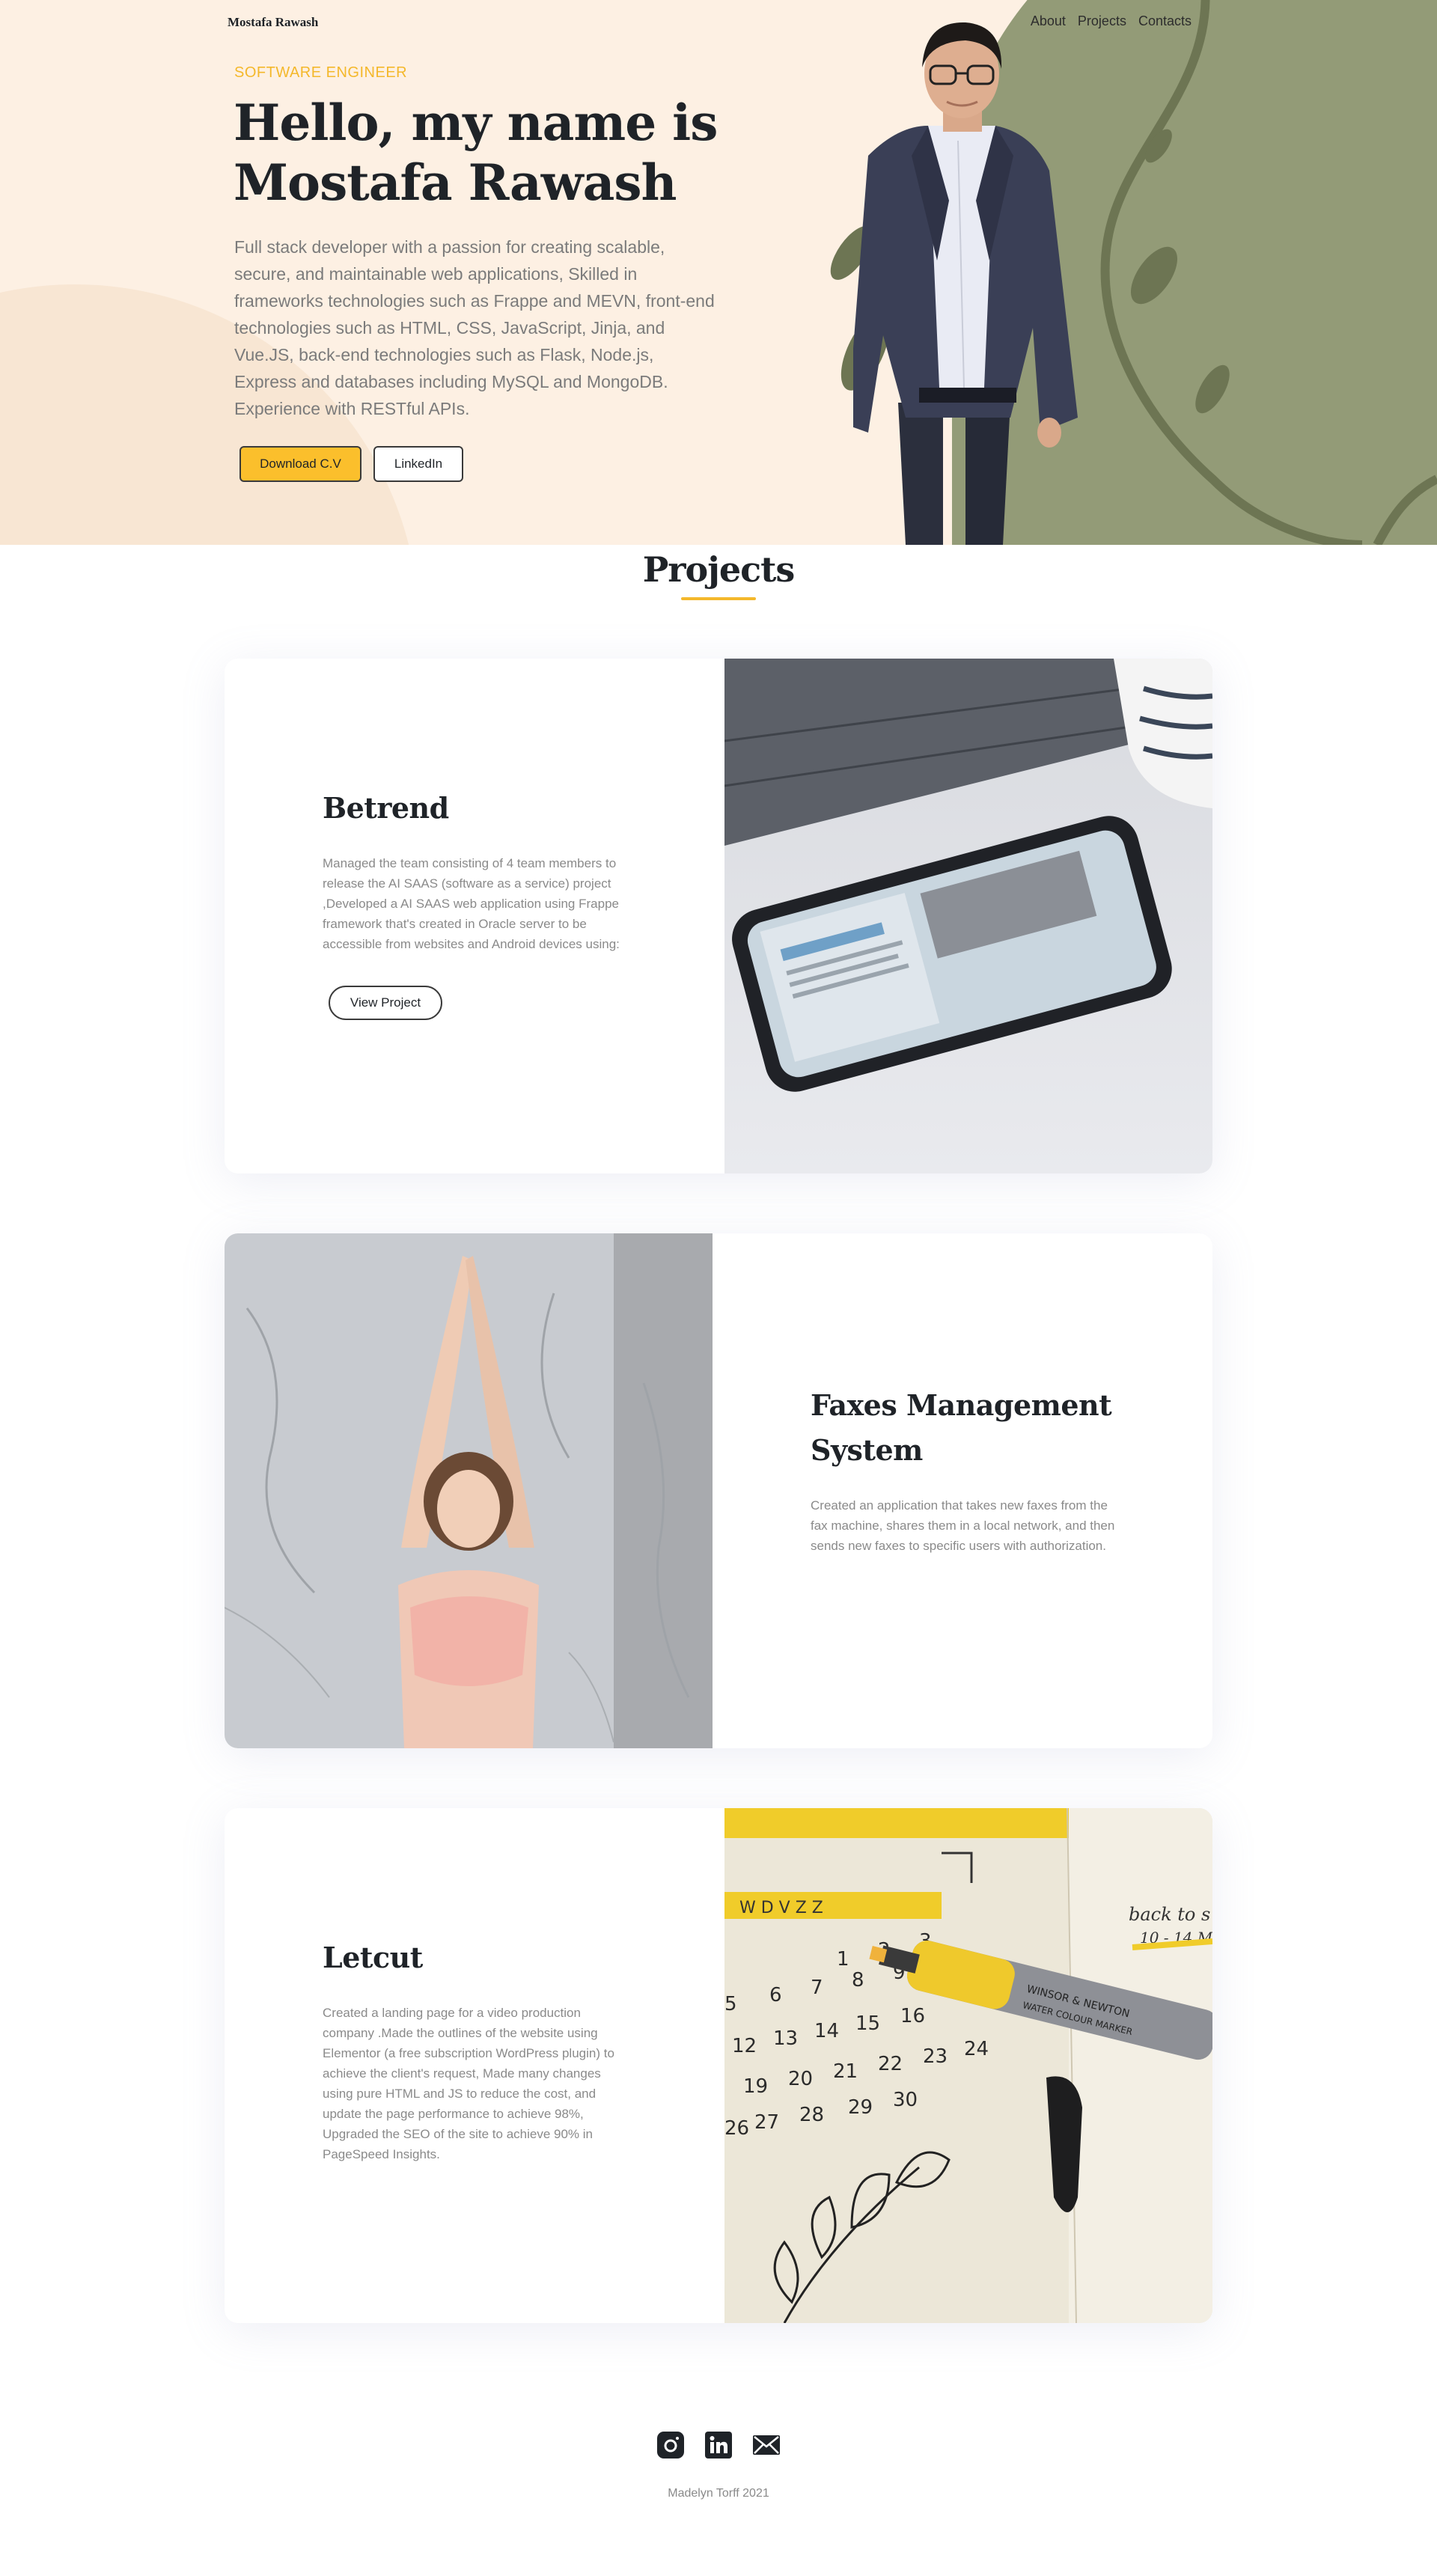 The image size is (1437, 2576). Describe the element at coordinates (455, 182) in the screenshot. I see `hero-title-line2: Mostafa Rawash` at that location.